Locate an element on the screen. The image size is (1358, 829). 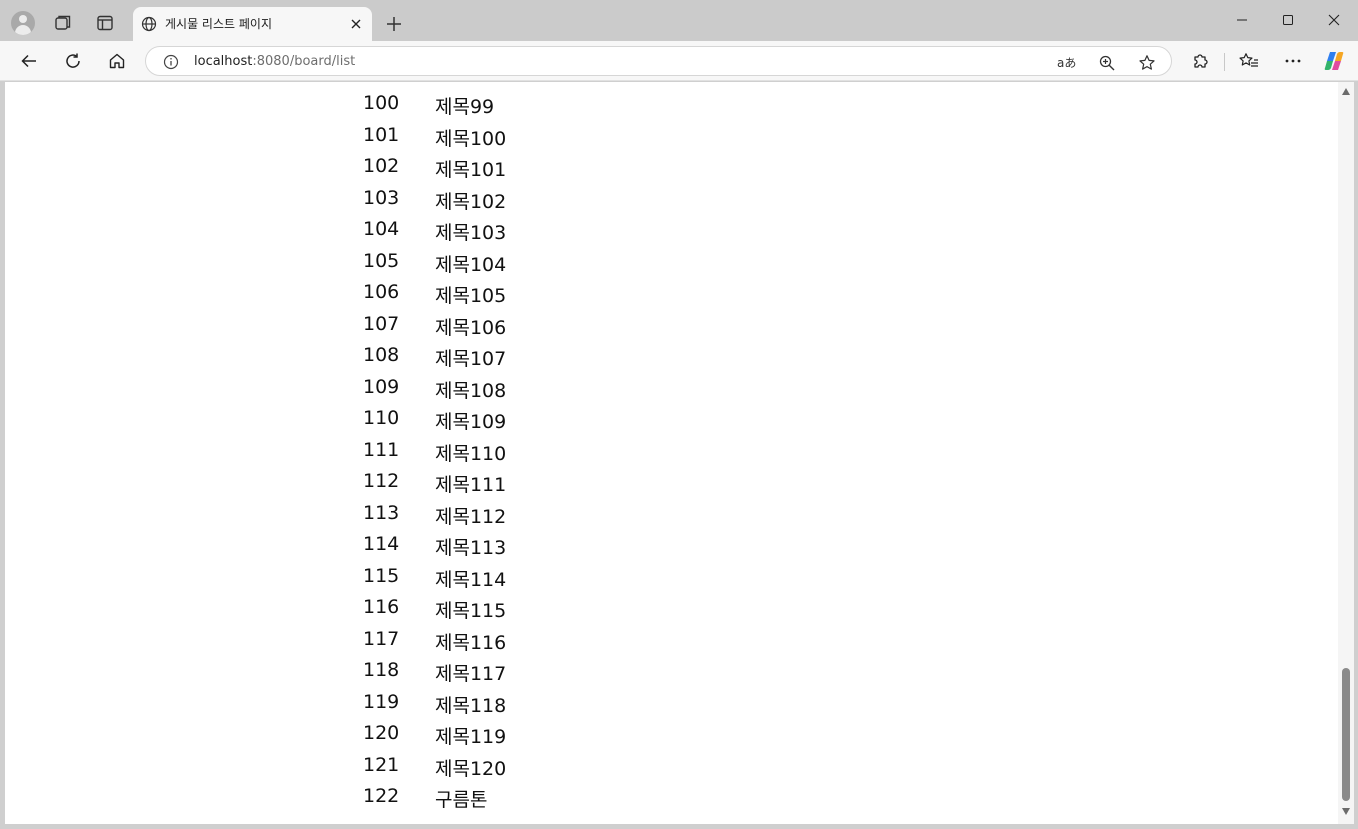
close-icon is located at coordinates (356, 24).